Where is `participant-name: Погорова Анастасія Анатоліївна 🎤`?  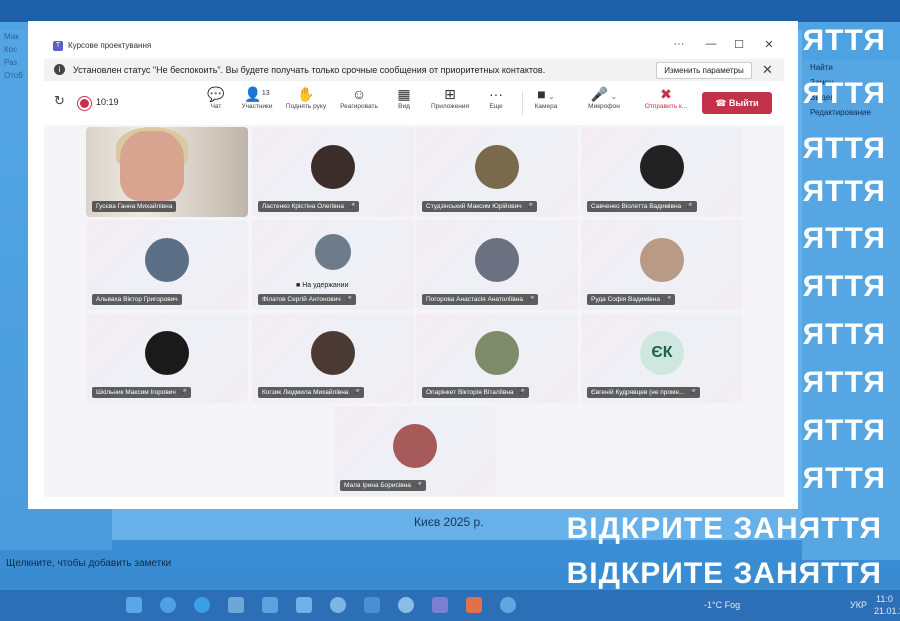 participant-name: Погорова Анастасія Анатоліївна 🎤 is located at coordinates (480, 299).